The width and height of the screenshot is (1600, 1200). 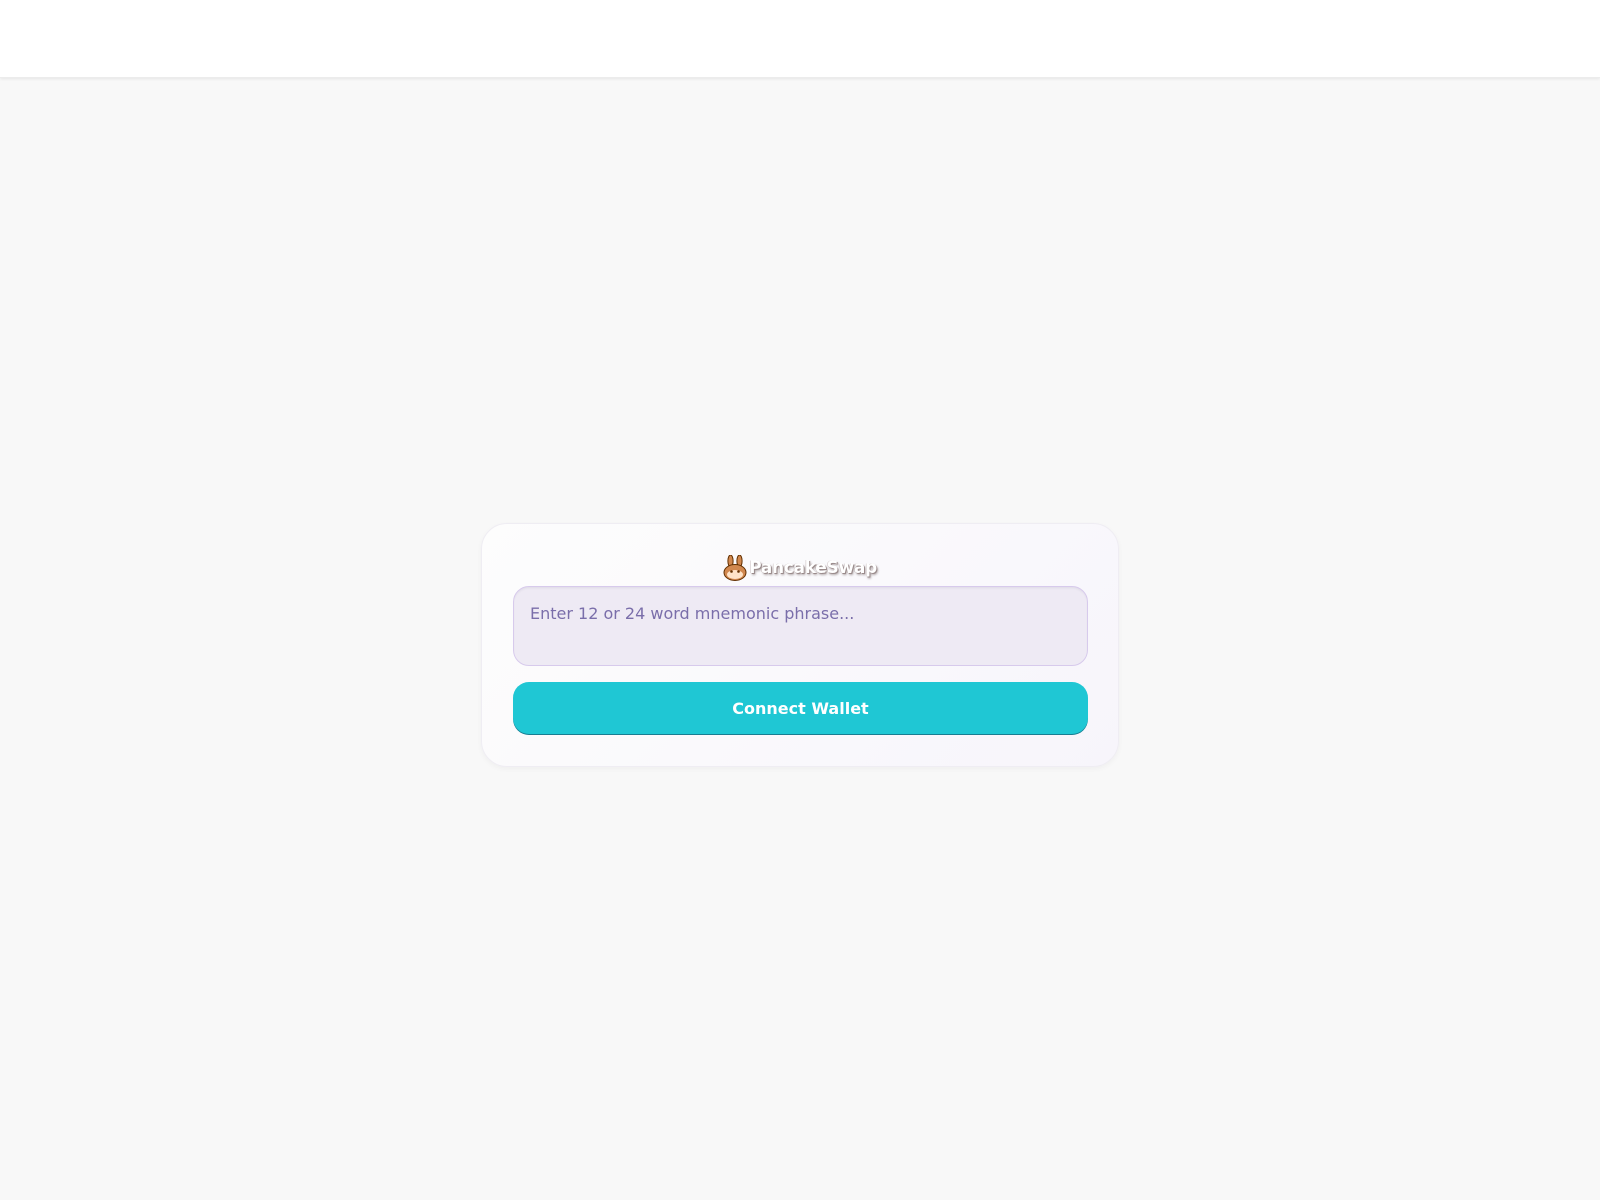 I want to click on logo-text: PancakeSwap, so click(x=813, y=568).